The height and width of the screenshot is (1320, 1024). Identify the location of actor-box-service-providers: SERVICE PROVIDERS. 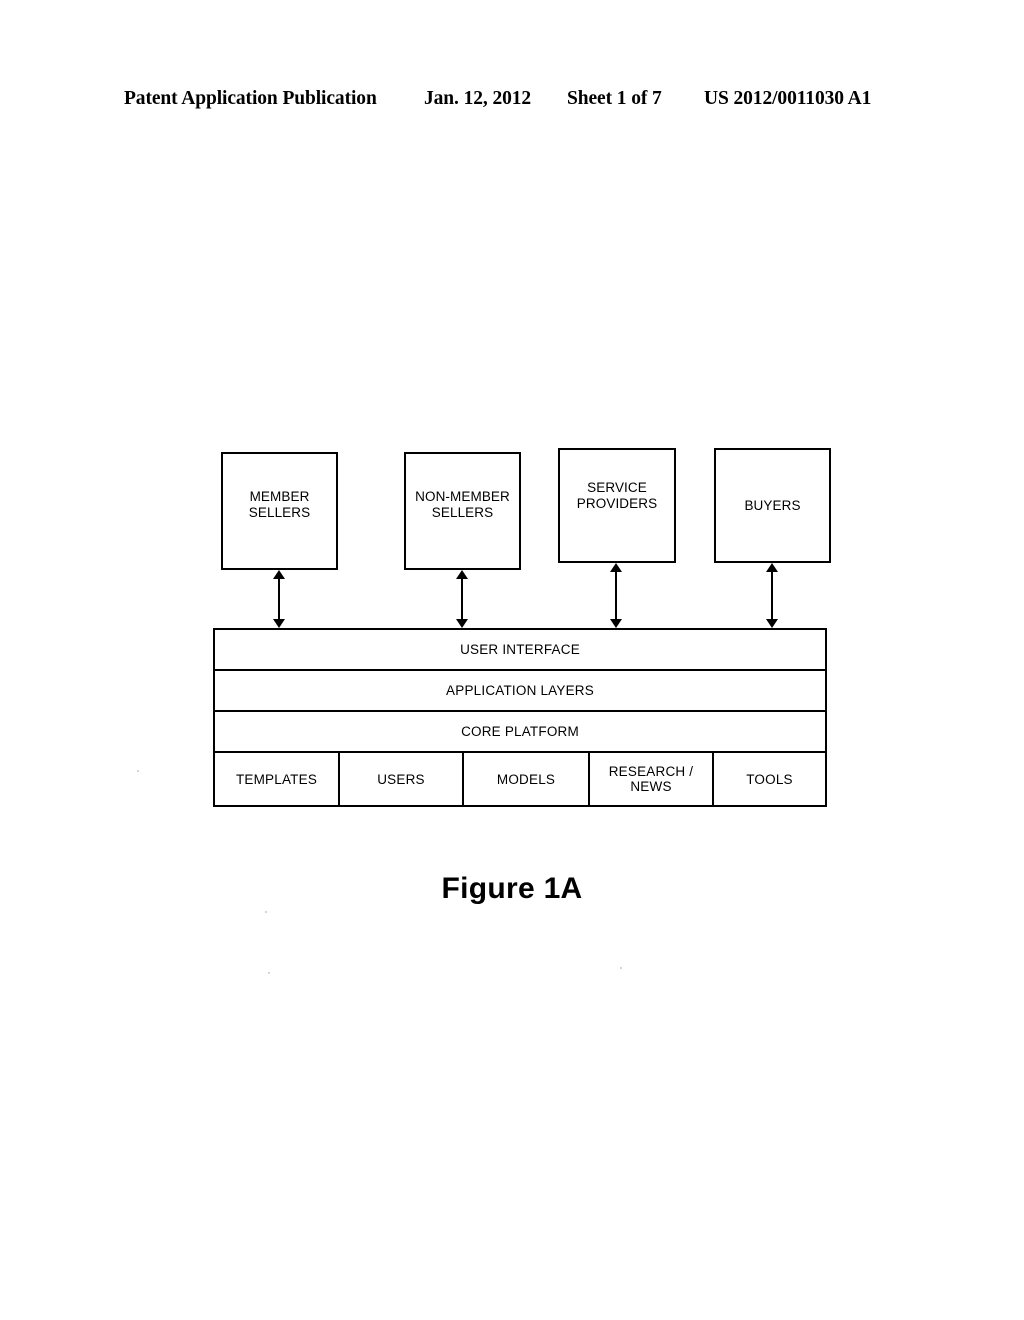
(617, 505).